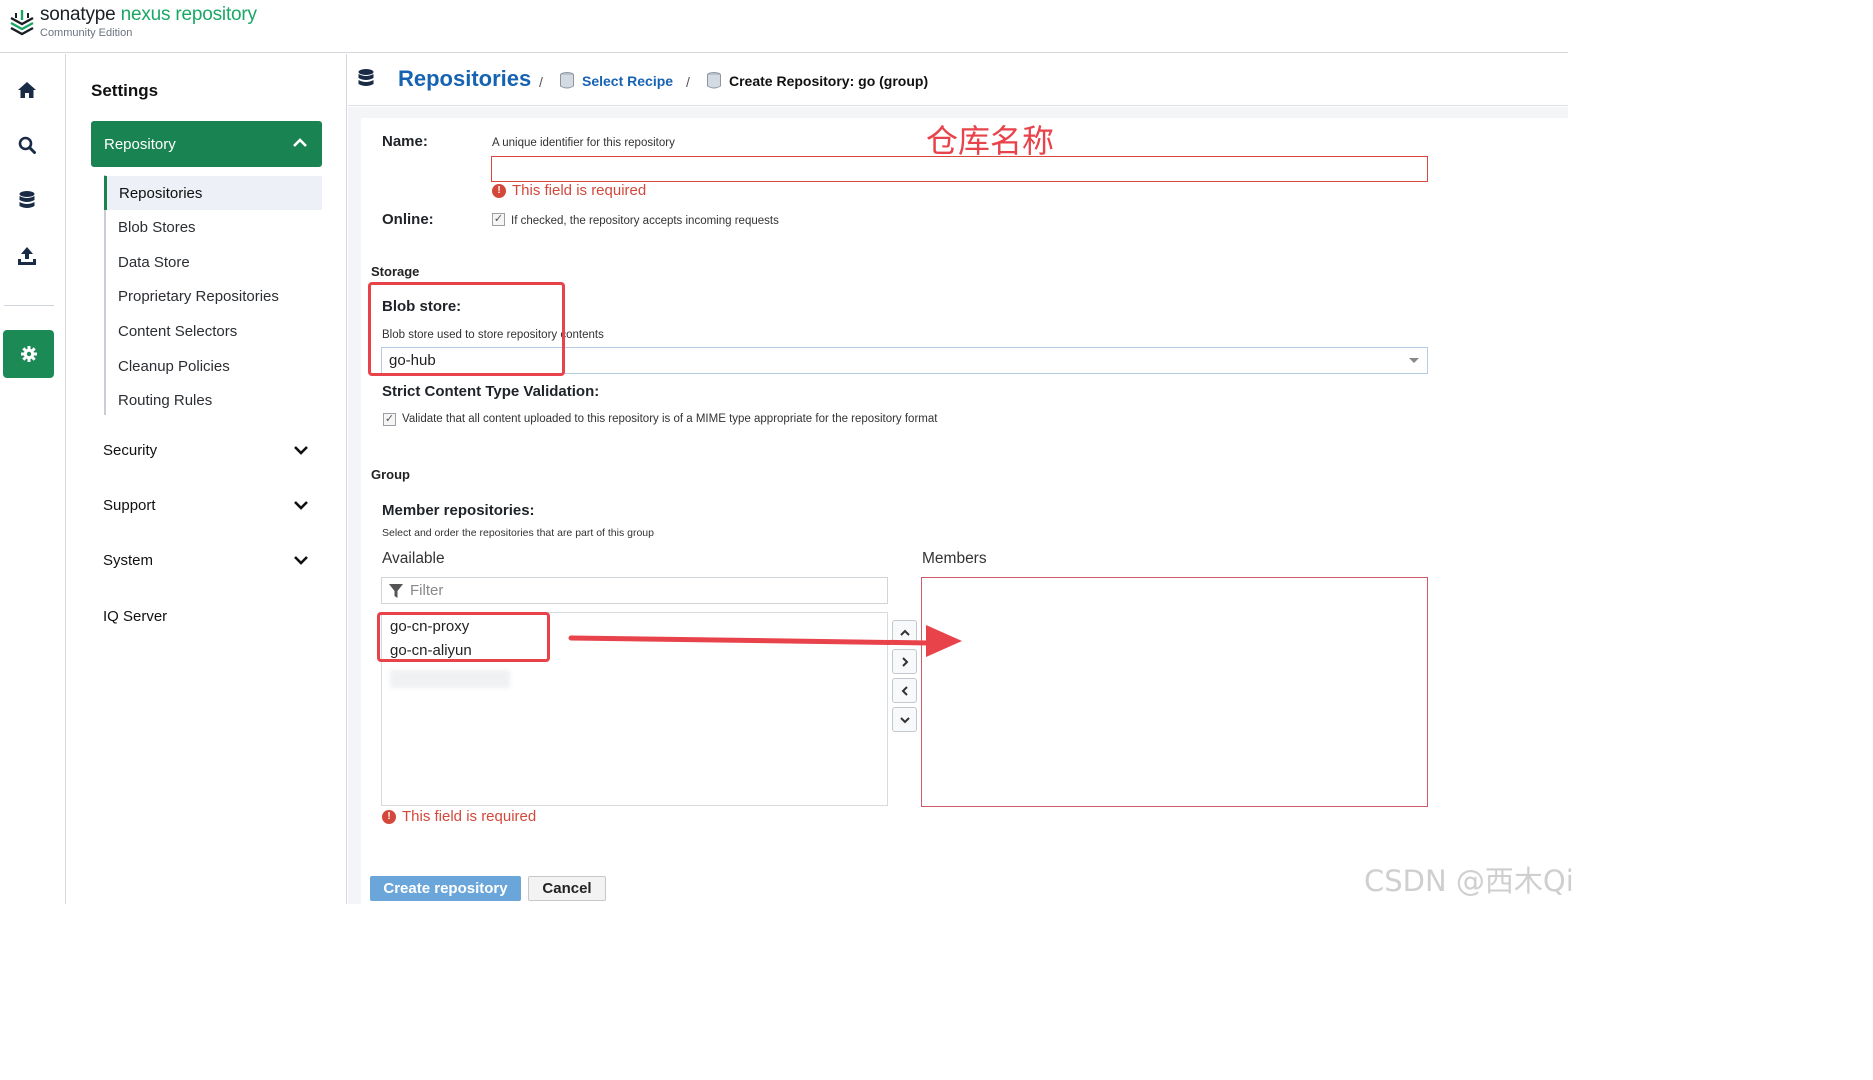  Describe the element at coordinates (213, 560) in the screenshot. I see `sidebar-section-system: System` at that location.